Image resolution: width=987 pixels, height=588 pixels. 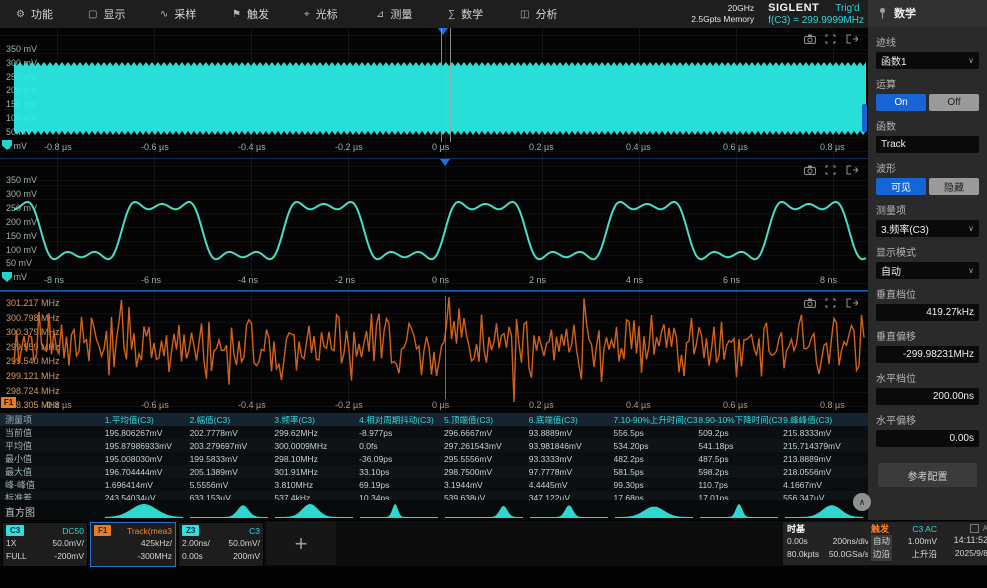 I want to click on bandwidth-memory: 20GHz 2.5Gpts Memory, so click(x=722, y=13).